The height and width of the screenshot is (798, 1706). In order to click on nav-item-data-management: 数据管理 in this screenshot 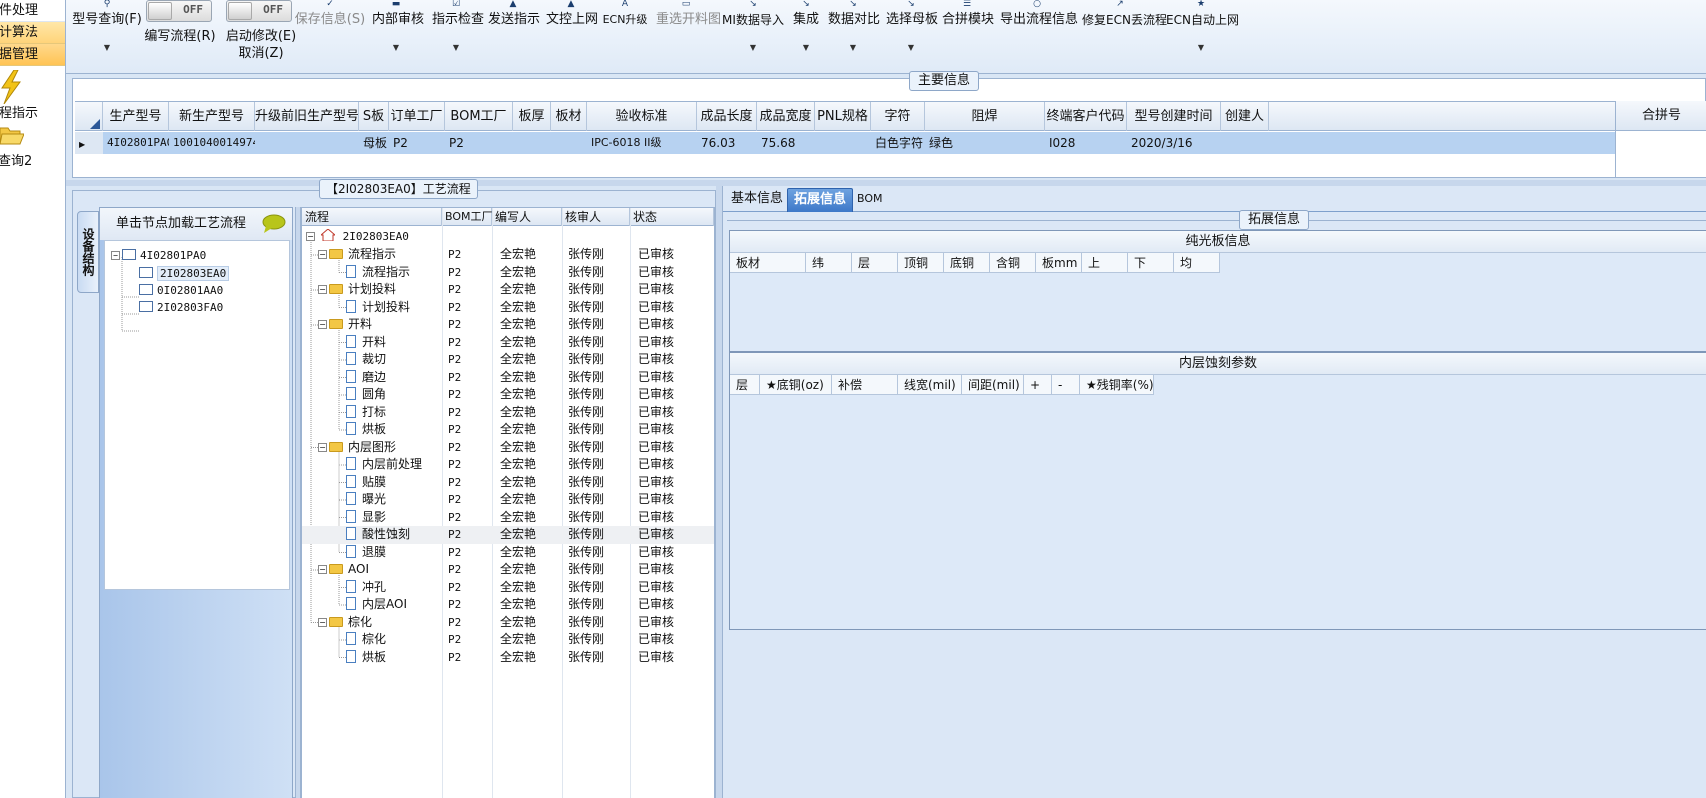, I will do `click(32, 55)`.